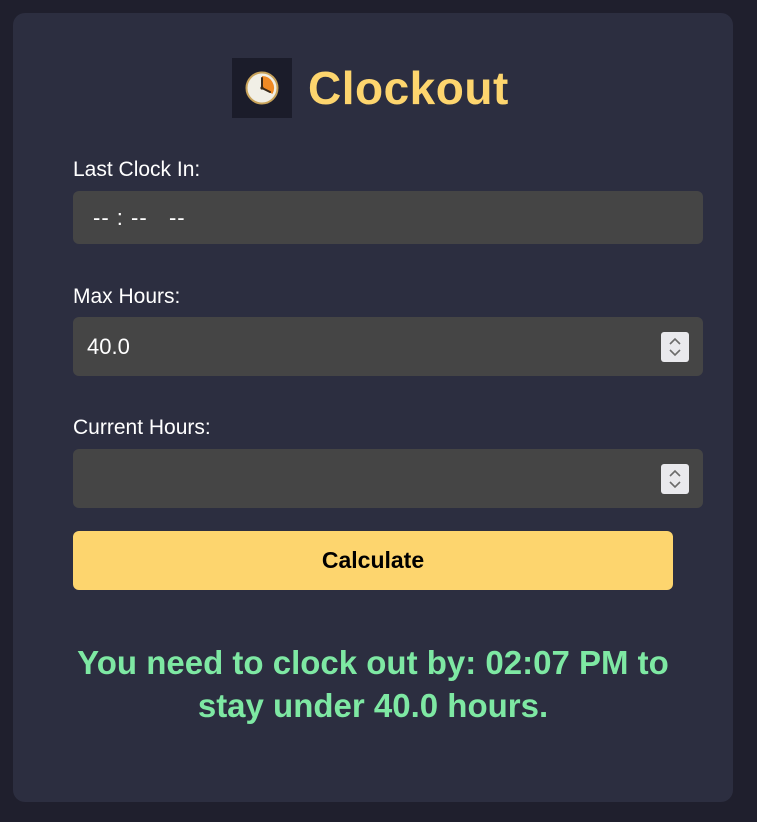 The height and width of the screenshot is (822, 757). I want to click on last-clock-in-time-input: -- : -- --, so click(388, 217).